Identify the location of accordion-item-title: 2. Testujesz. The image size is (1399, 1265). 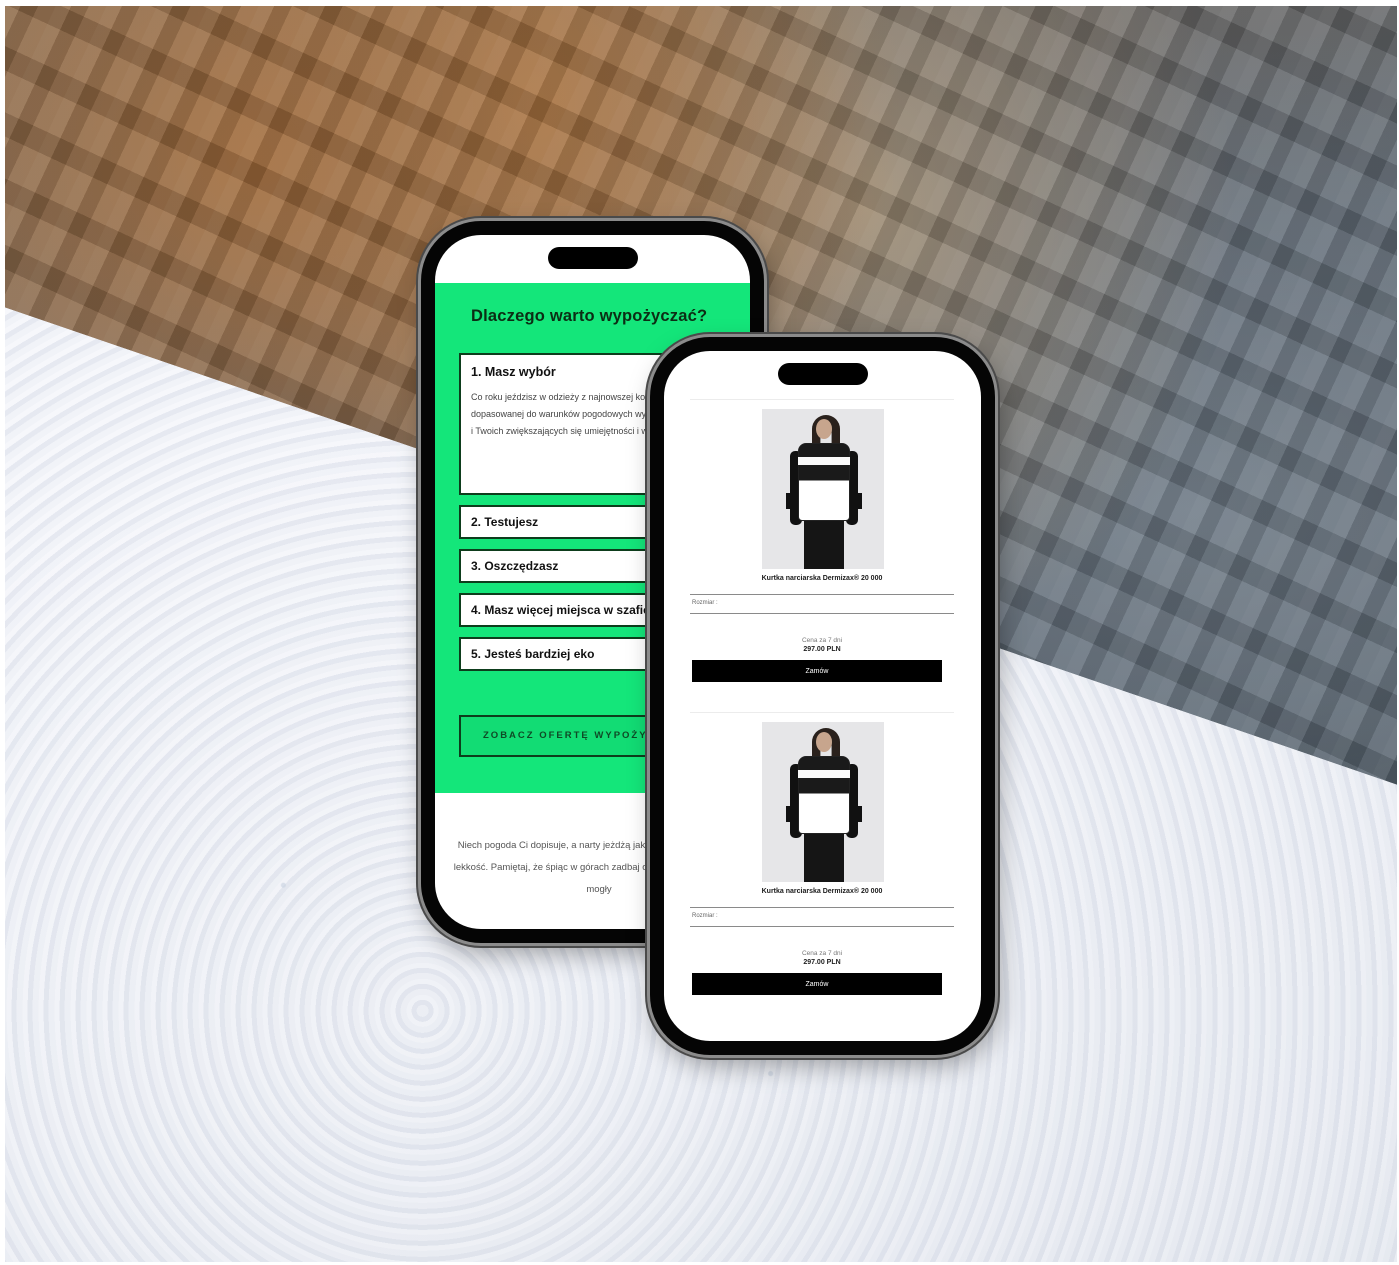
(505, 522).